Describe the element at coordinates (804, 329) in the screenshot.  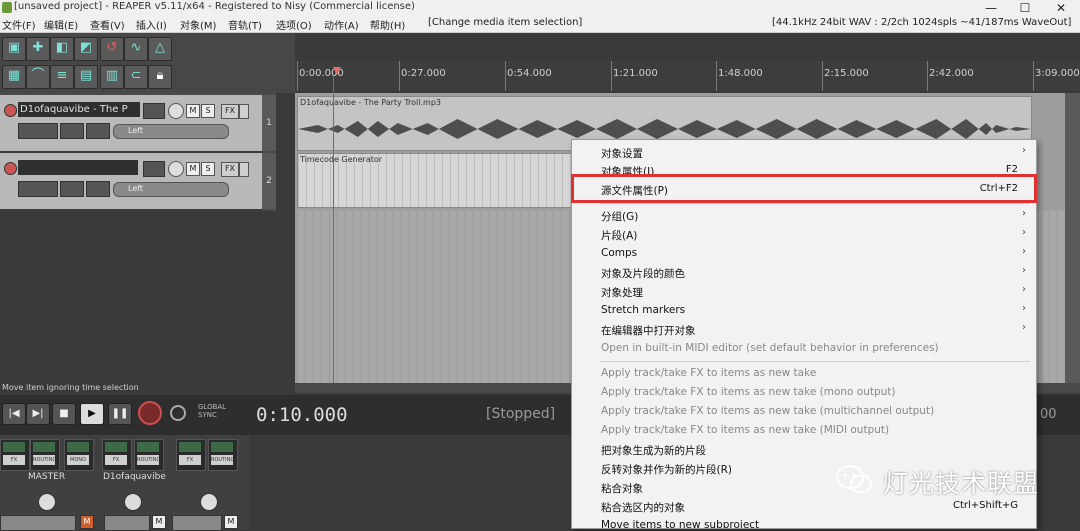
I see `menu-item-open-in-editor: 在编辑器中打开对象 ›` at that location.